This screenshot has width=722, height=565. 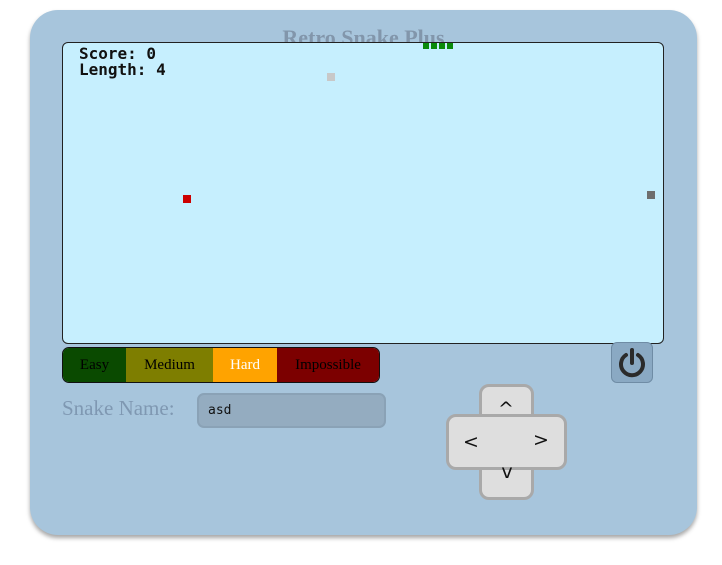 I want to click on dpad-right-button: >, so click(x=541, y=440).